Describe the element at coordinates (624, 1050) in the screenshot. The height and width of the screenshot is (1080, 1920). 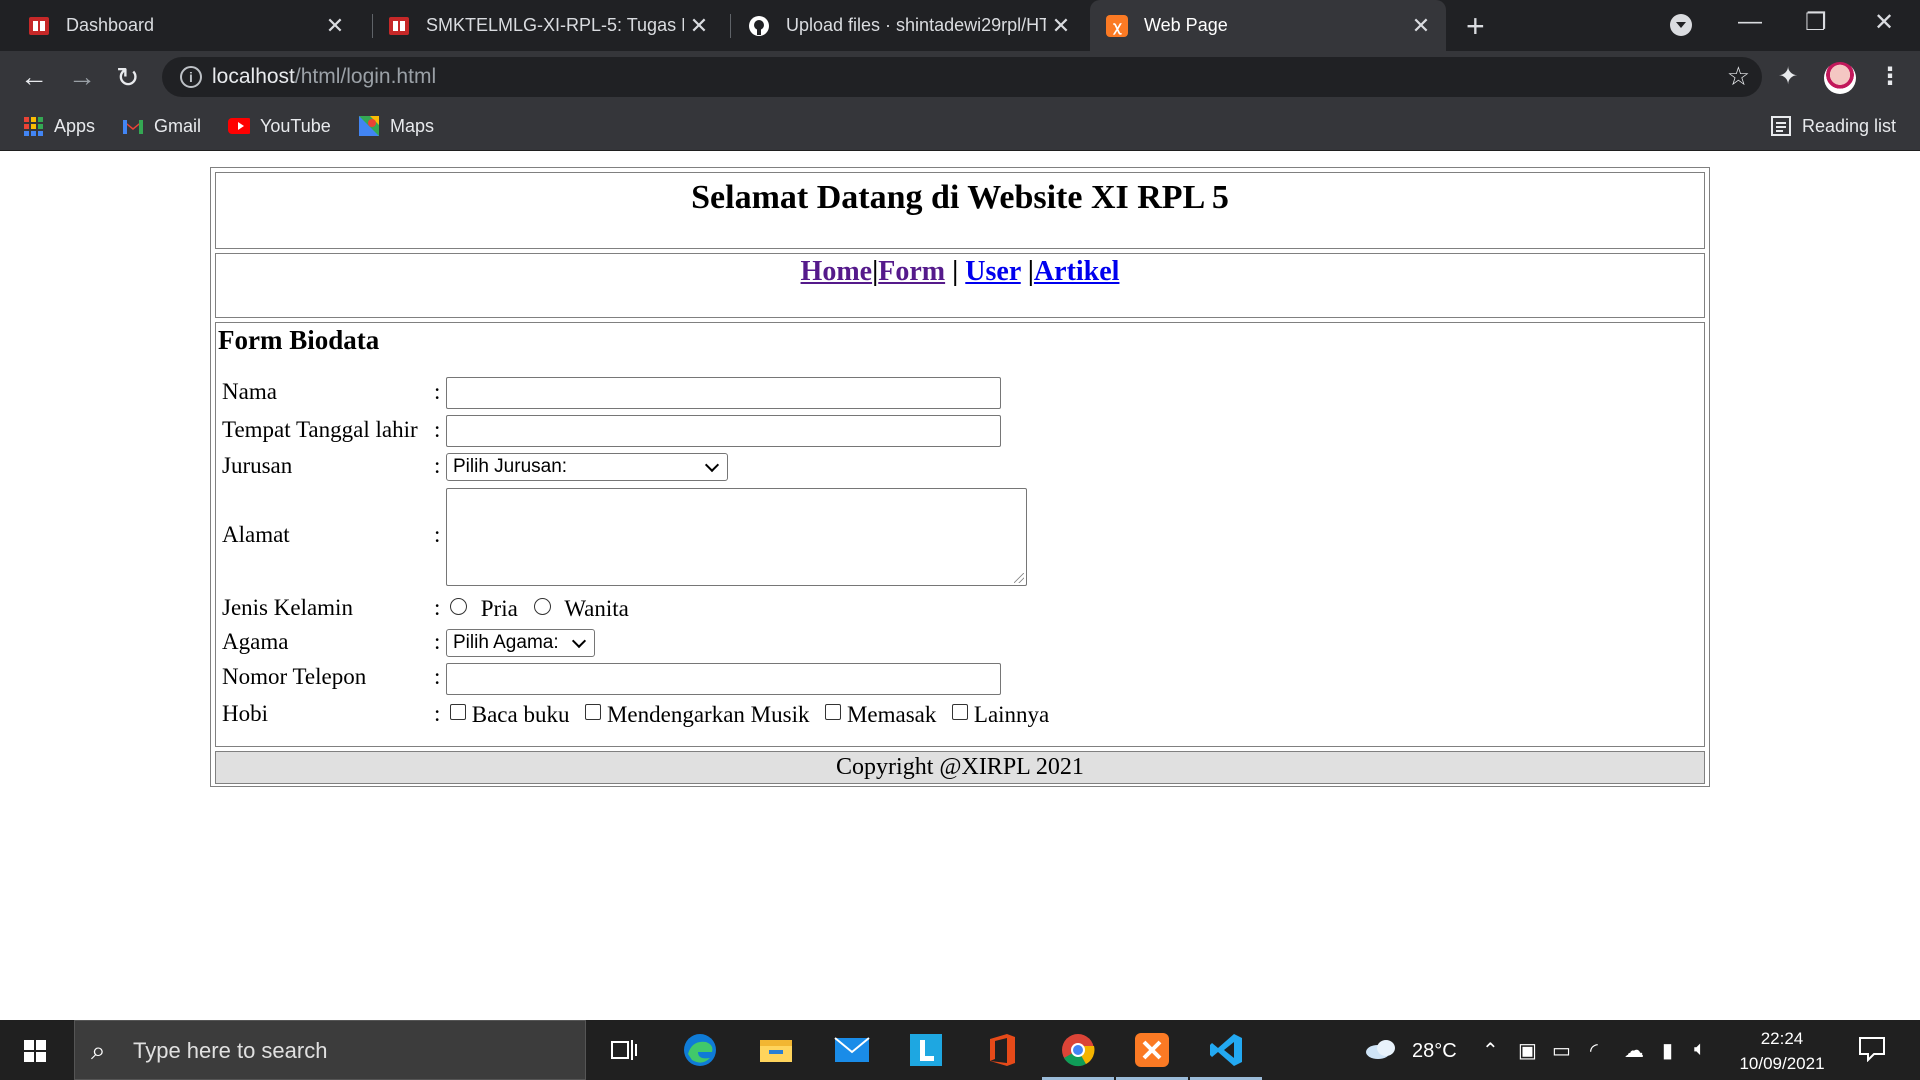
I see `task-view-icon` at that location.